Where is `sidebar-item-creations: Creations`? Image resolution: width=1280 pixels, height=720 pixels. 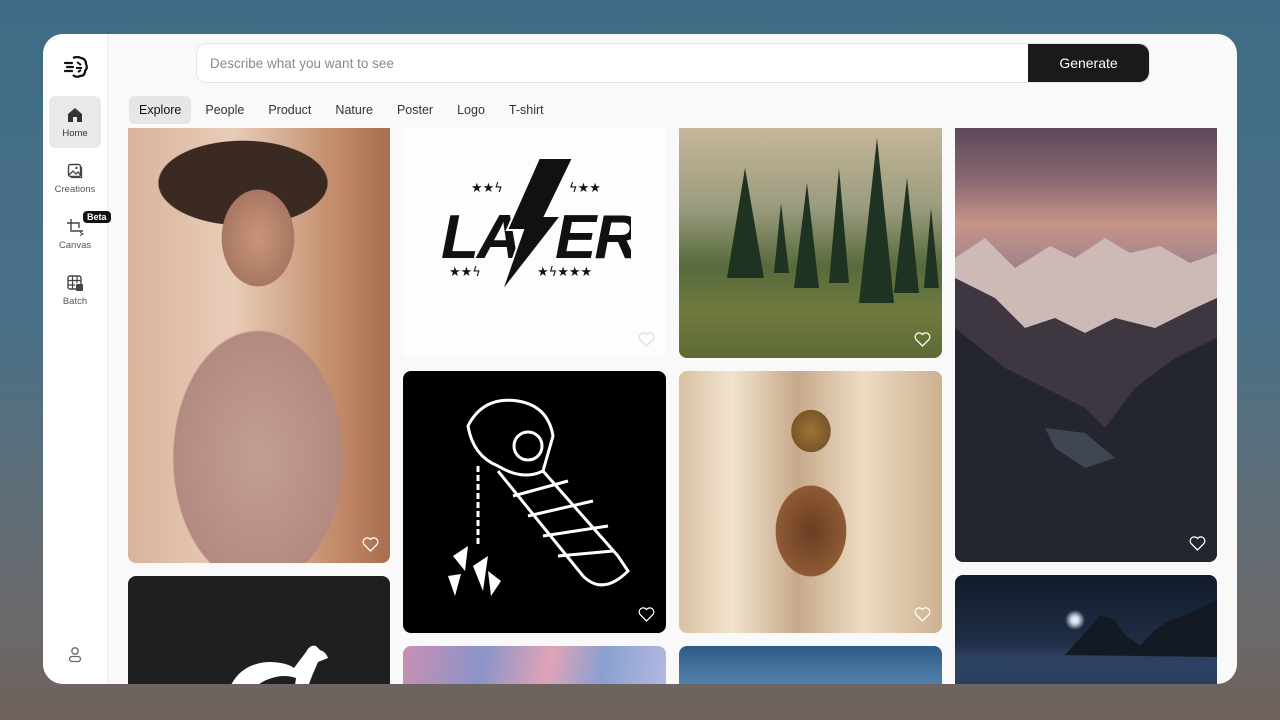
sidebar-item-creations: Creations is located at coordinates (75, 178).